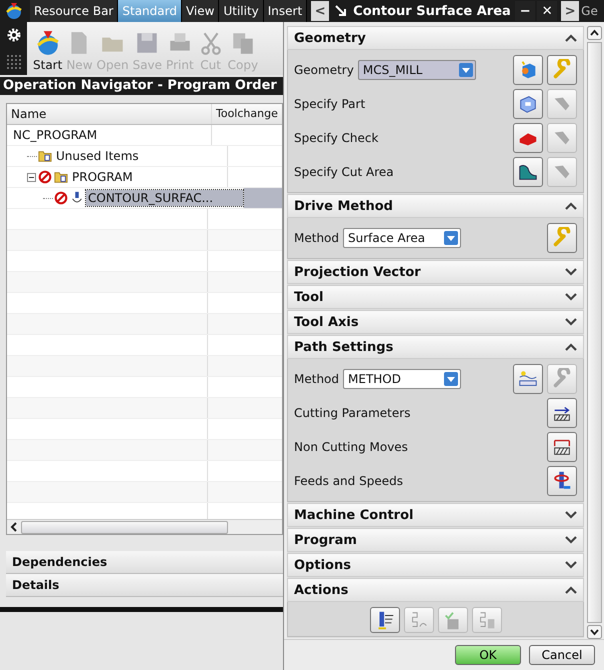 The image size is (604, 670). Describe the element at coordinates (341, 11) in the screenshot. I see `arrow-icon` at that location.